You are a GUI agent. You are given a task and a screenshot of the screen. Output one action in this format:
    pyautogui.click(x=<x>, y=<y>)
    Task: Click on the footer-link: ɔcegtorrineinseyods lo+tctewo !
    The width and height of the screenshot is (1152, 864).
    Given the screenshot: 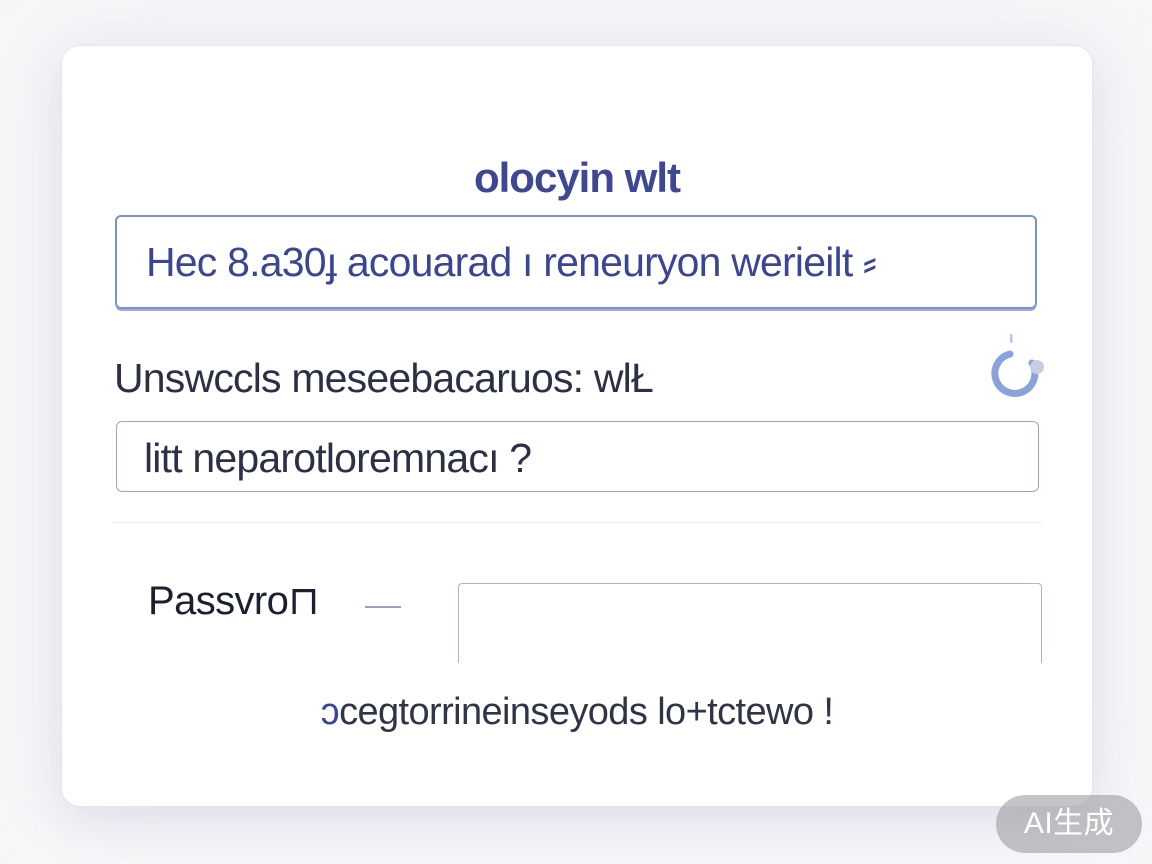 What is the action you would take?
    pyautogui.click(x=577, y=712)
    